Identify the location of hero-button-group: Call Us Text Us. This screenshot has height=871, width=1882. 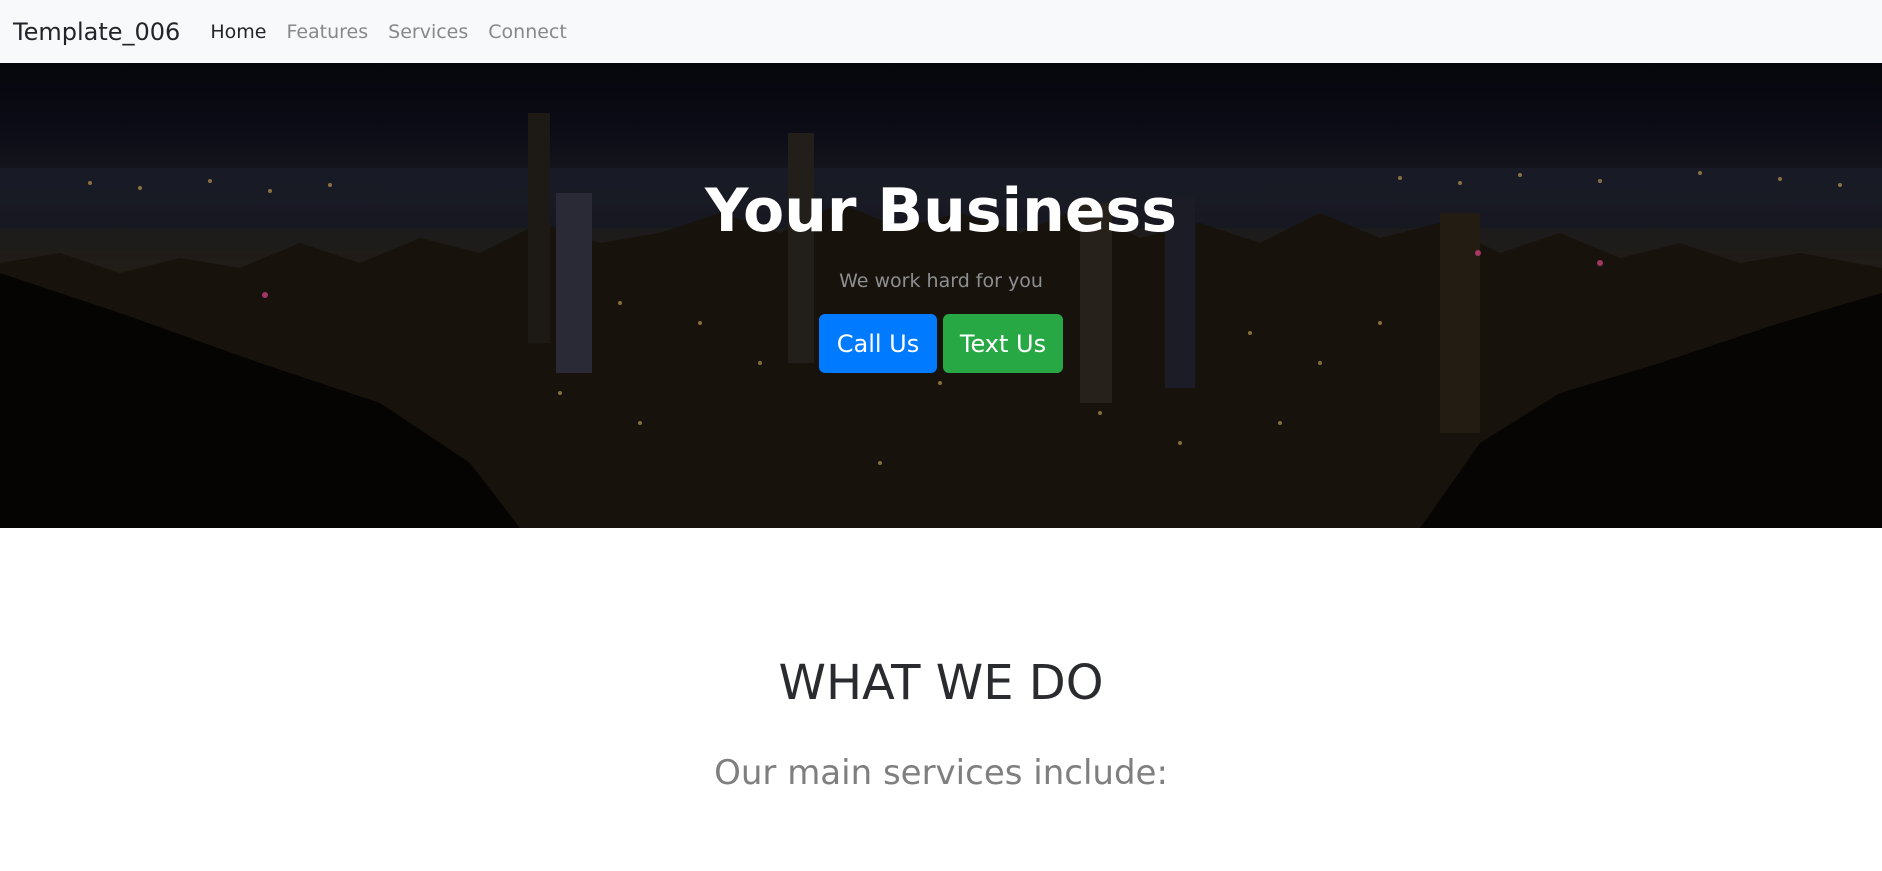
(941, 343).